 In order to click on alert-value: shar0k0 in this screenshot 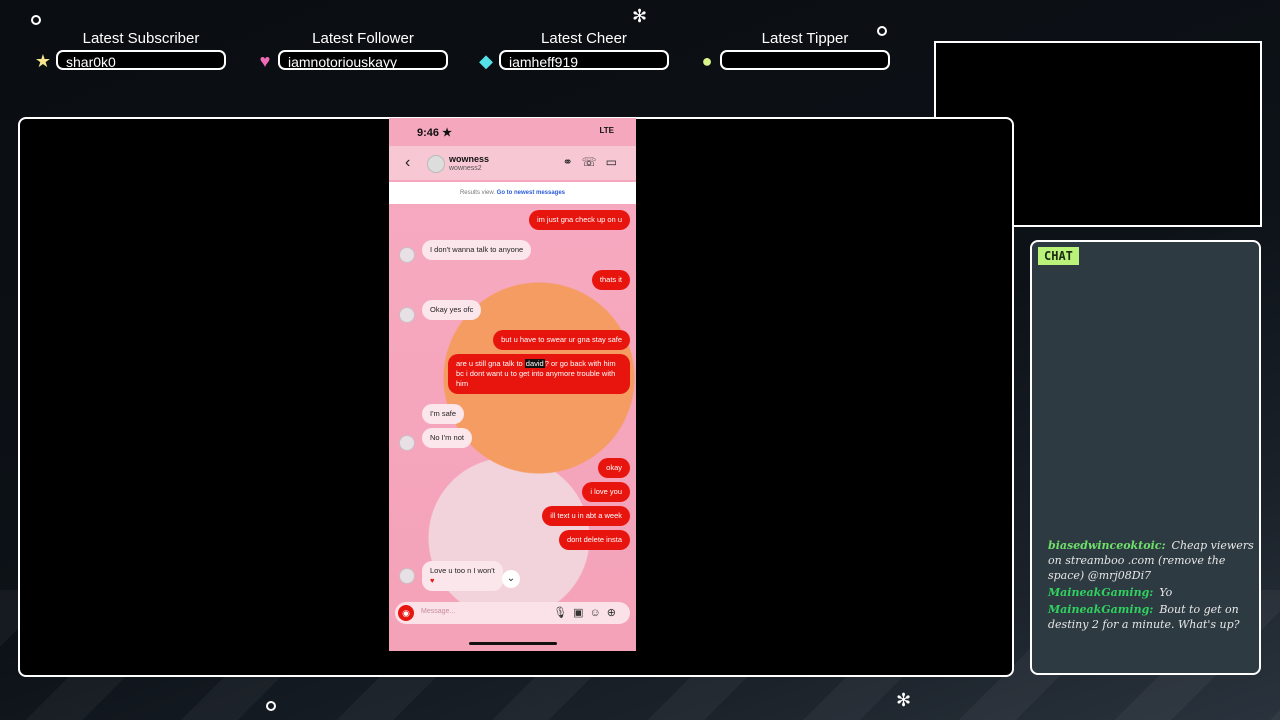, I will do `click(141, 60)`.